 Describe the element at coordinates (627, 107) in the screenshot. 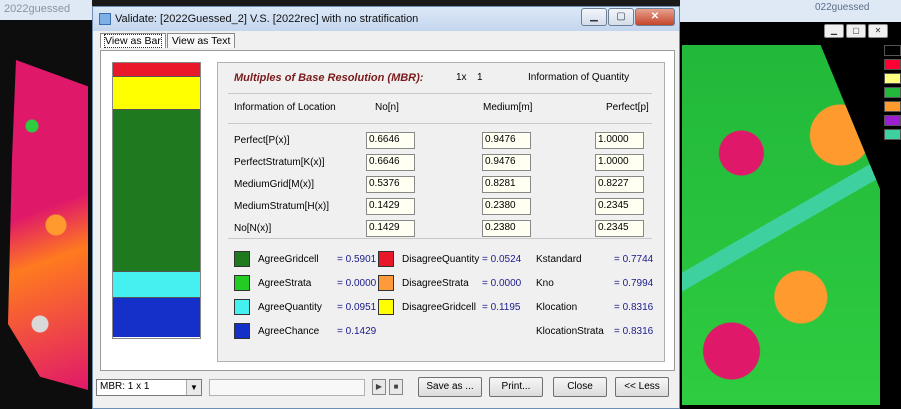

I see `column-header-perfect: Perfect[p]` at that location.